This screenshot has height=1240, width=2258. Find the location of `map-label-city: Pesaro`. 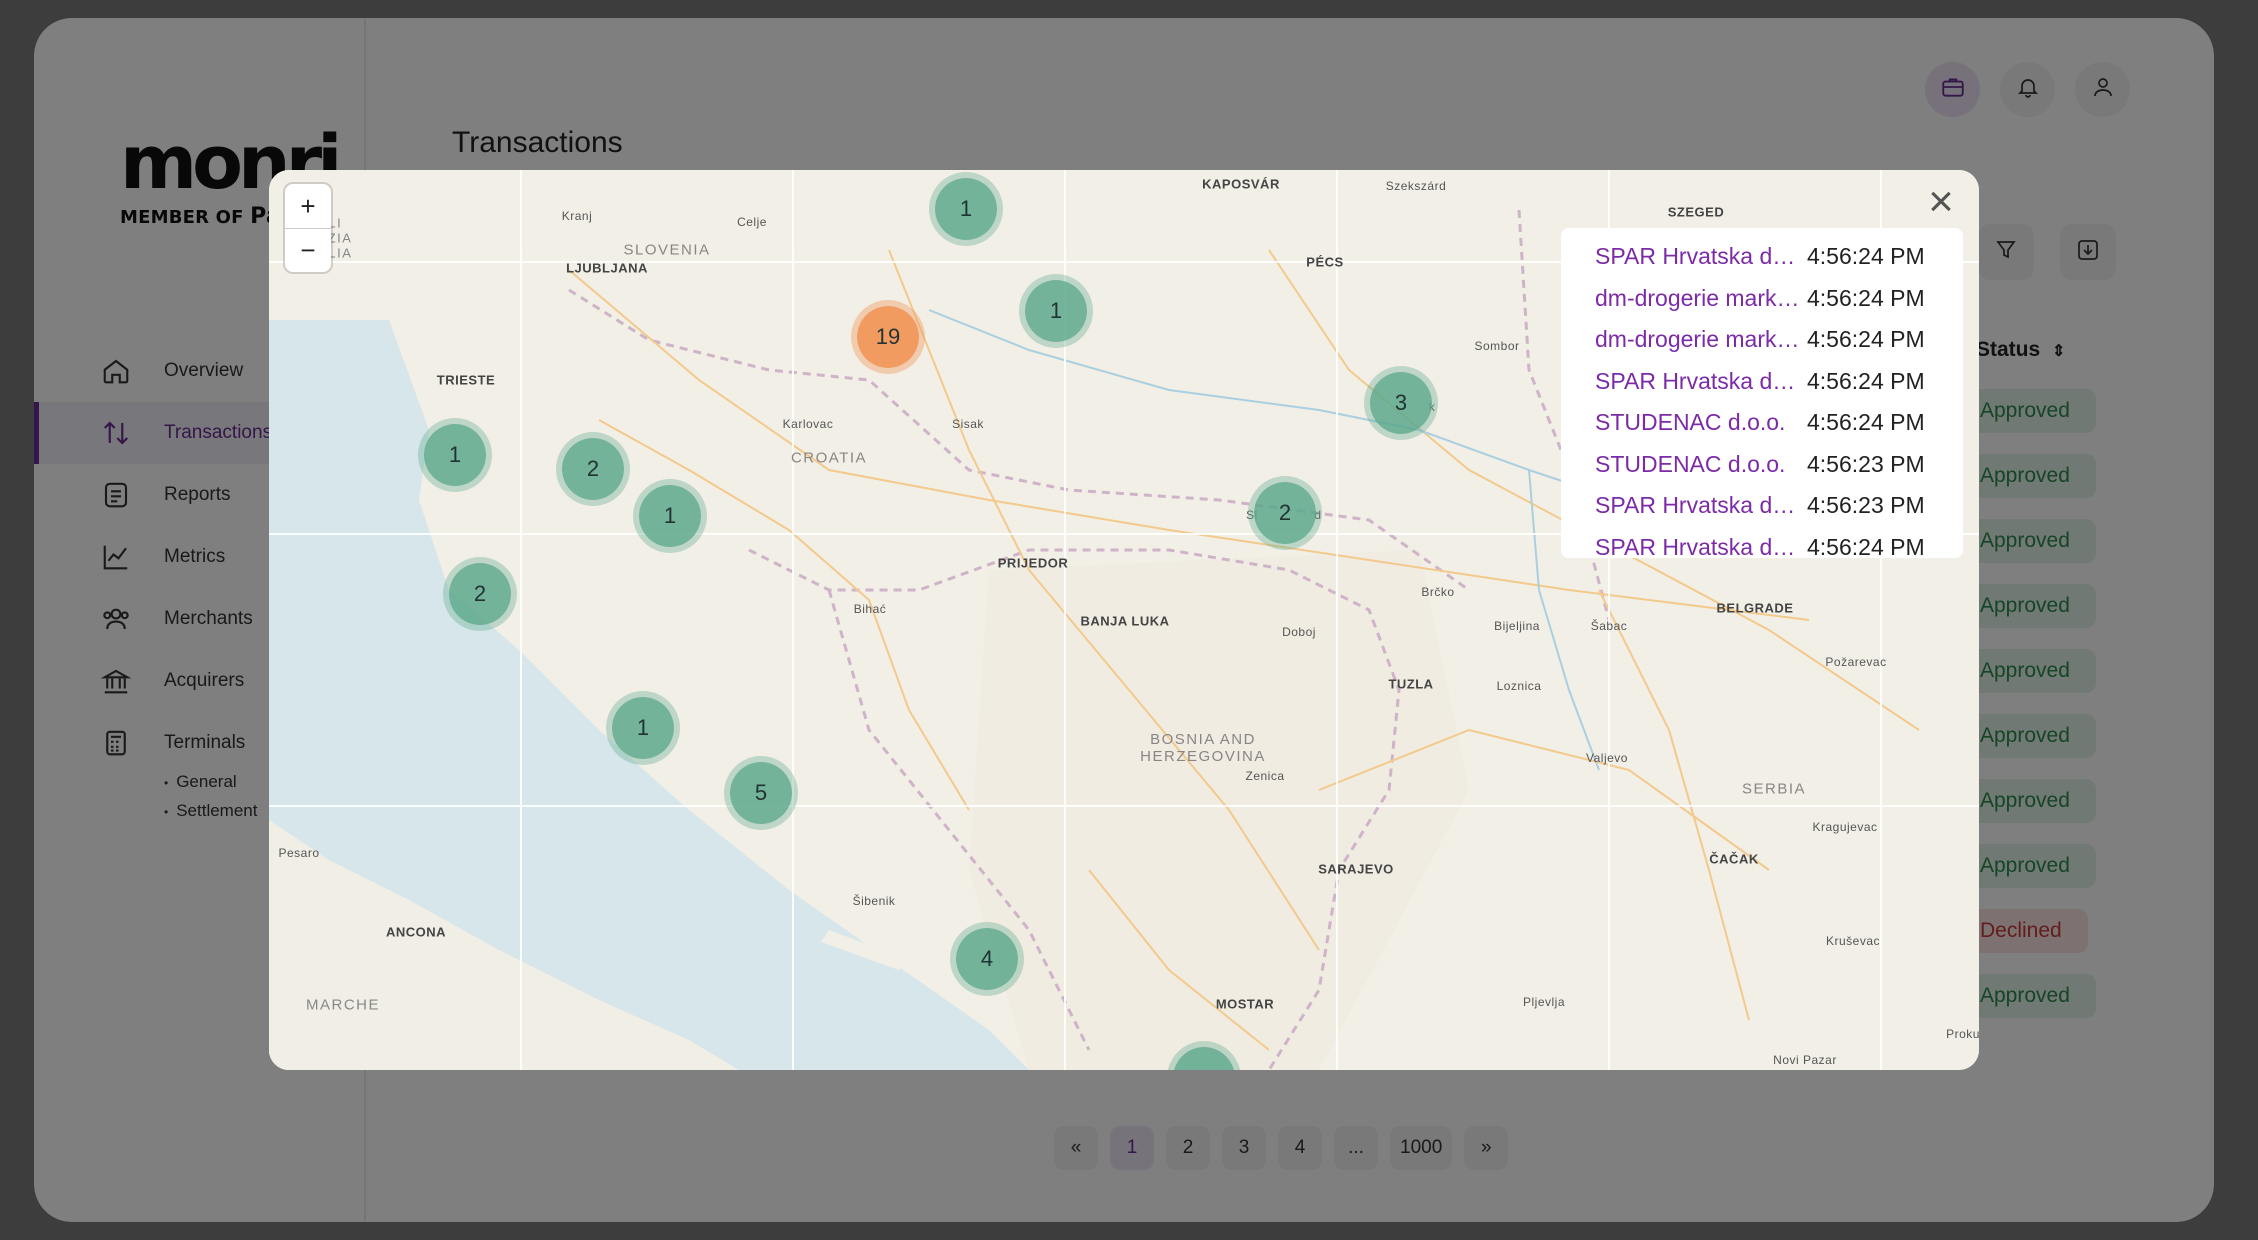

map-label-city: Pesaro is located at coordinates (299, 853).